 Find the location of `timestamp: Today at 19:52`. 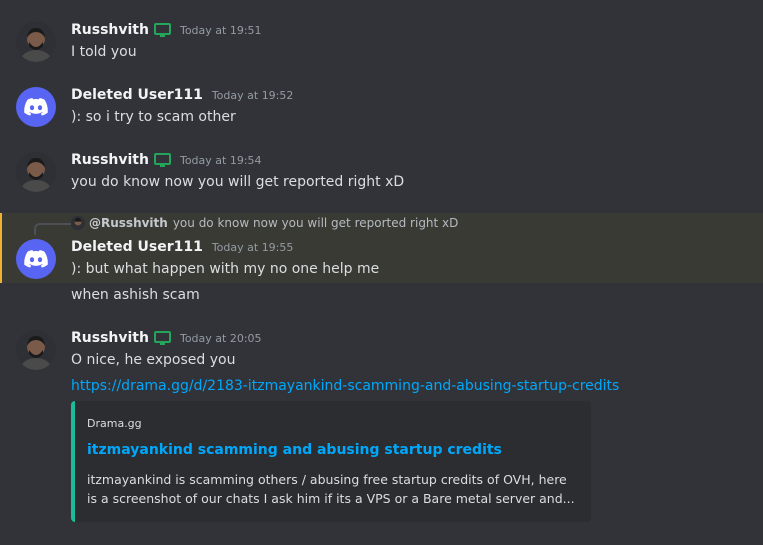

timestamp: Today at 19:52 is located at coordinates (253, 95).